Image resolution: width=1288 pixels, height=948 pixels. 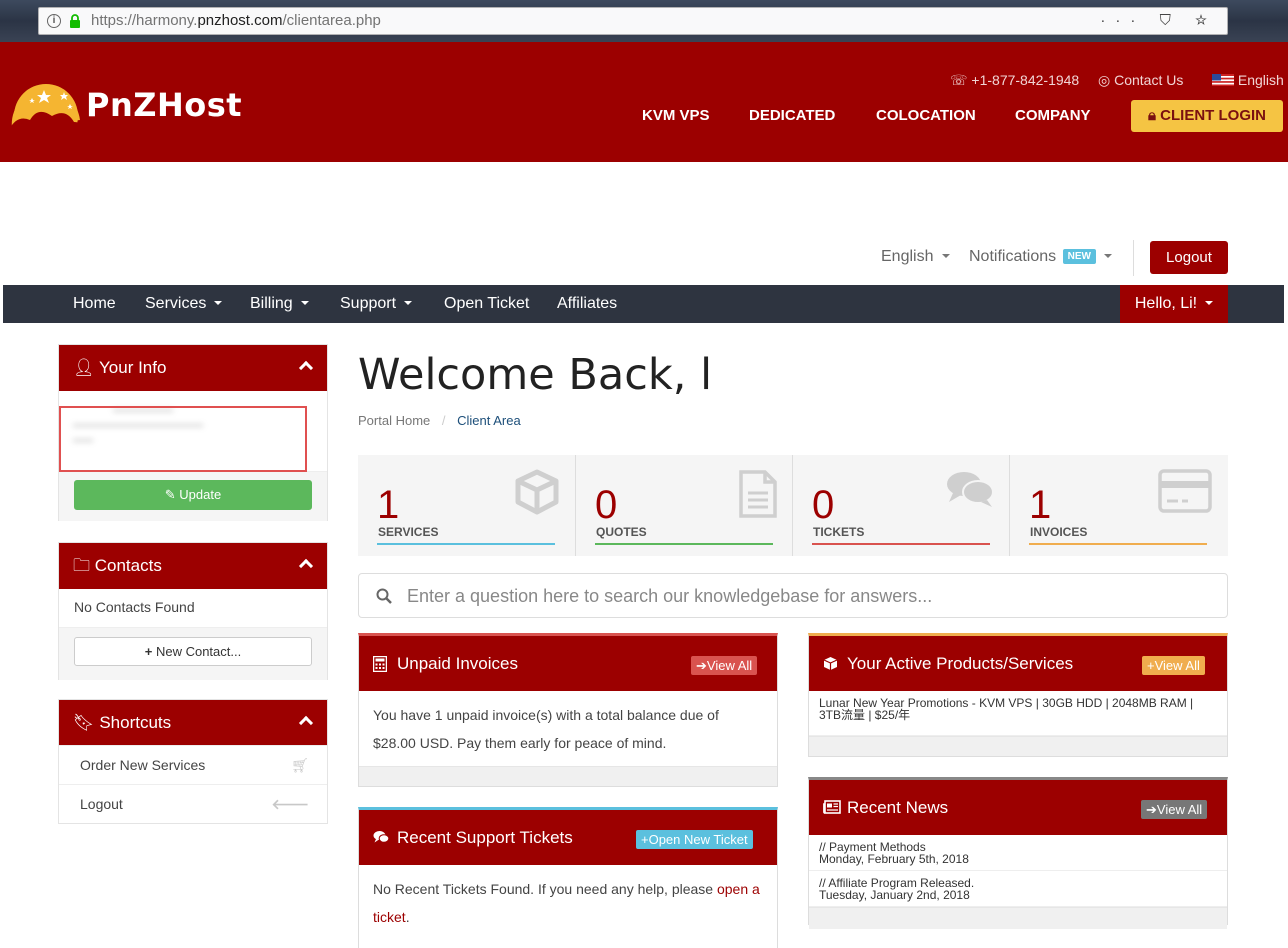 I want to click on language-dropdown: English, so click(x=915, y=257).